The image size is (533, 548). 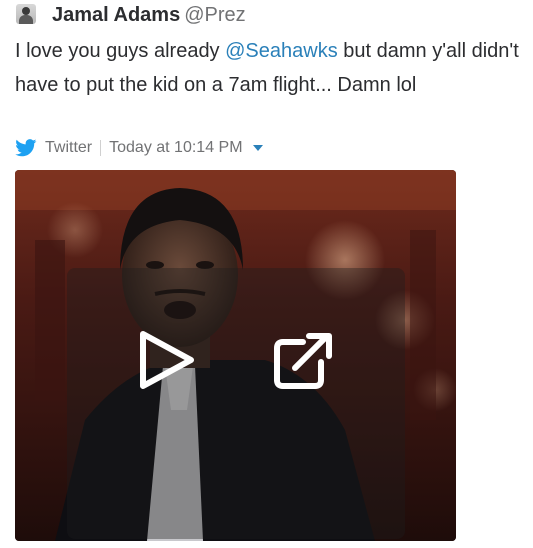 I want to click on tweet-text-part: I love you guys already, so click(x=120, y=51).